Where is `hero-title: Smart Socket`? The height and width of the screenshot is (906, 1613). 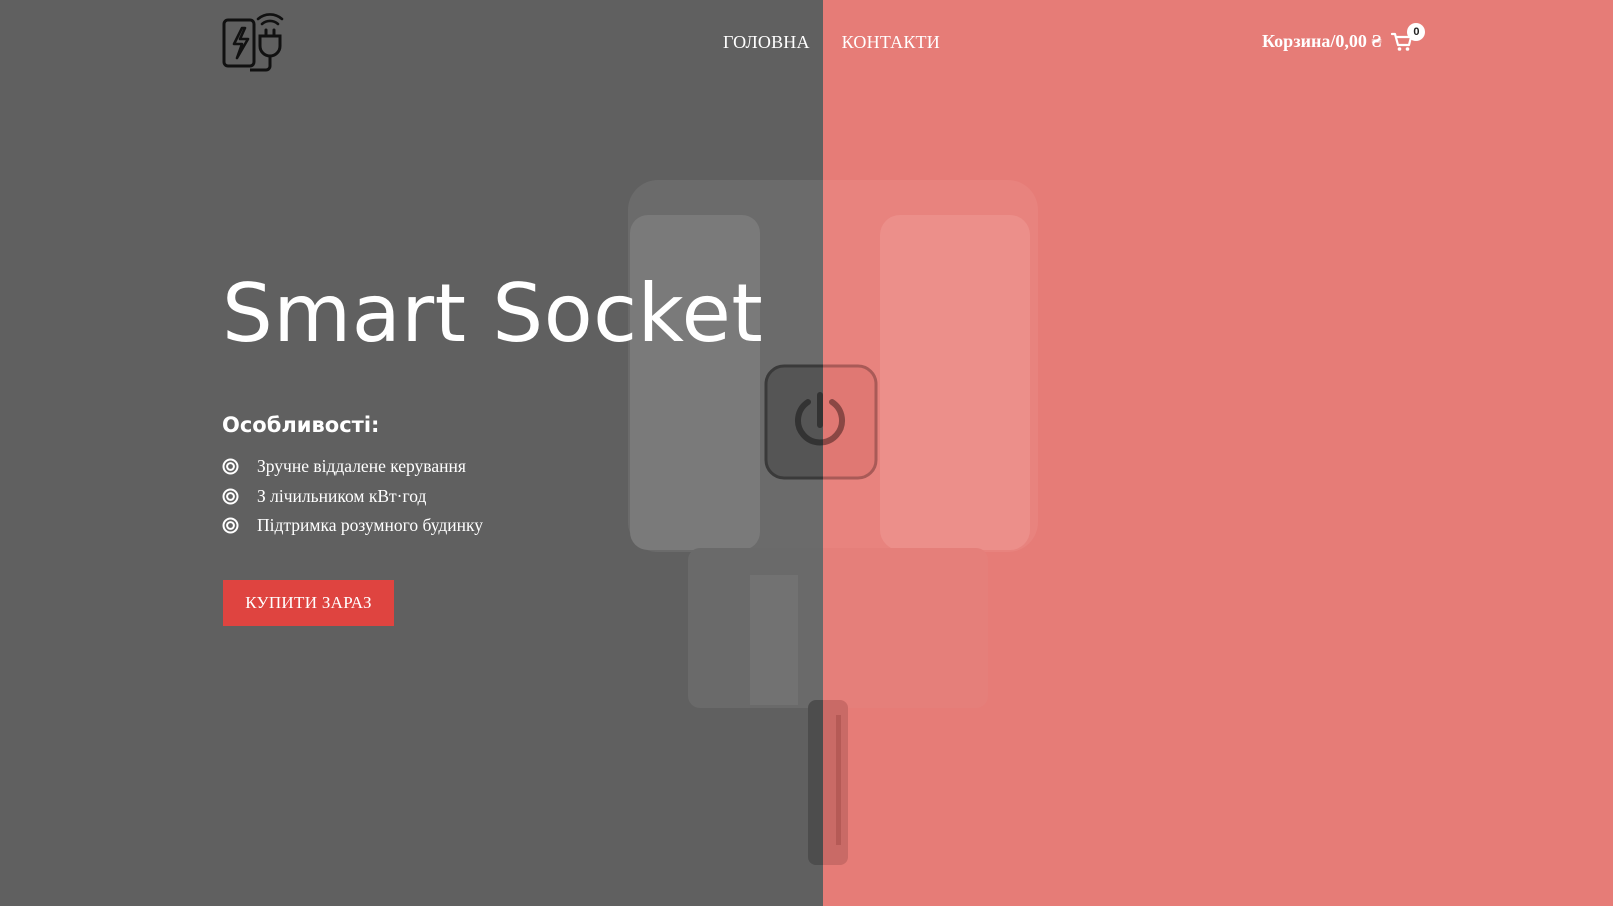 hero-title: Smart Socket is located at coordinates (493, 313).